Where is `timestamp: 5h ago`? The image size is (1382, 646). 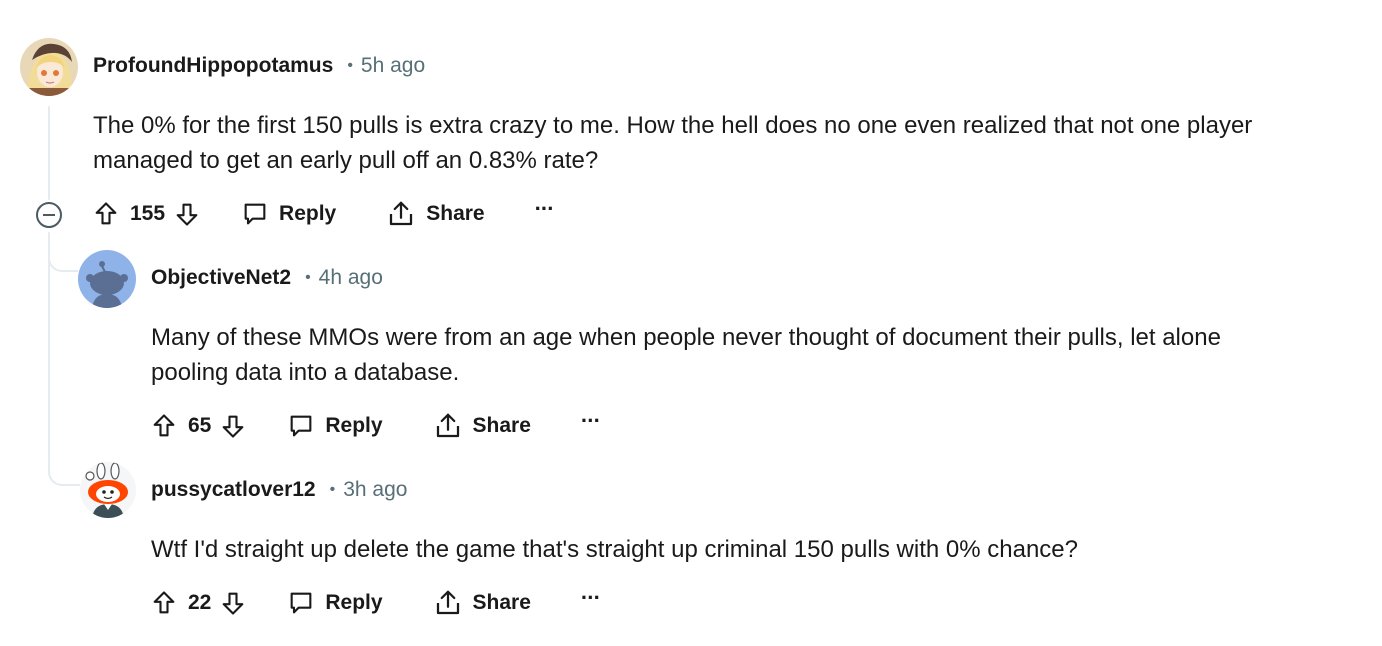 timestamp: 5h ago is located at coordinates (393, 66).